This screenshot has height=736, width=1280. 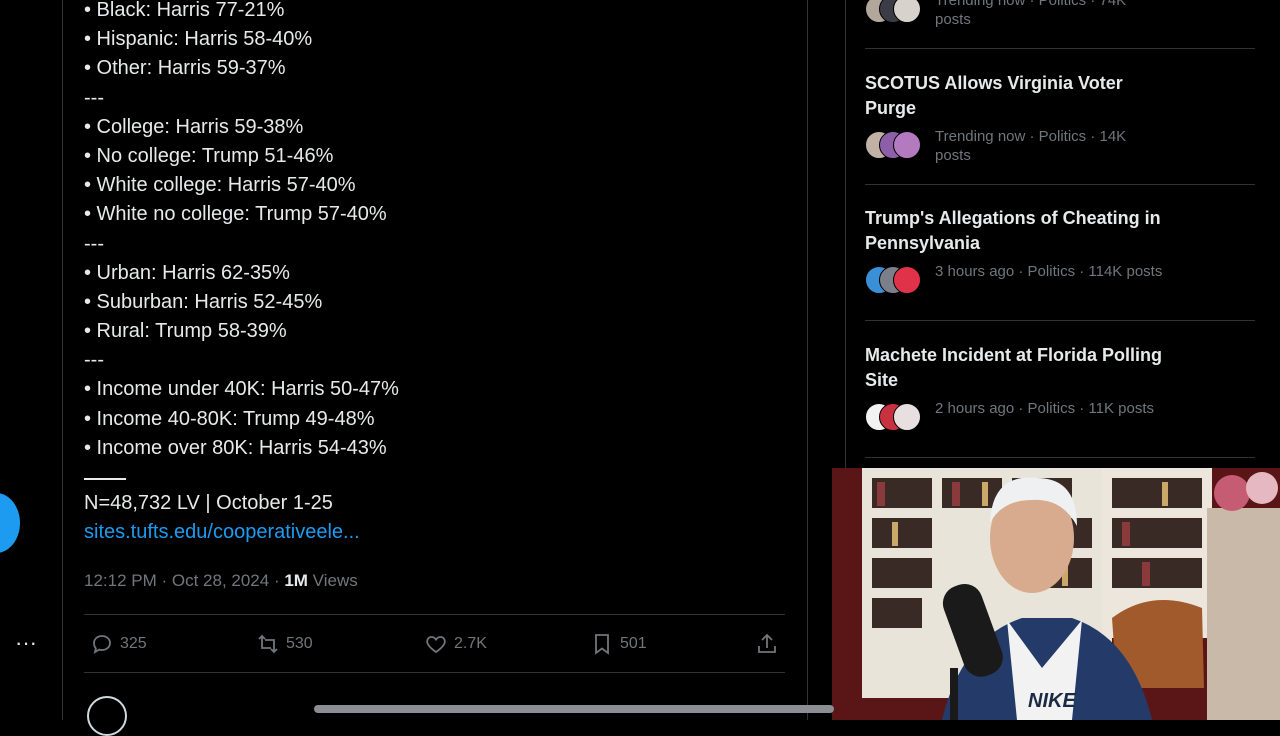 I want to click on tweet-line: • Income under 40K: Harris 50-47%, so click(x=241, y=389).